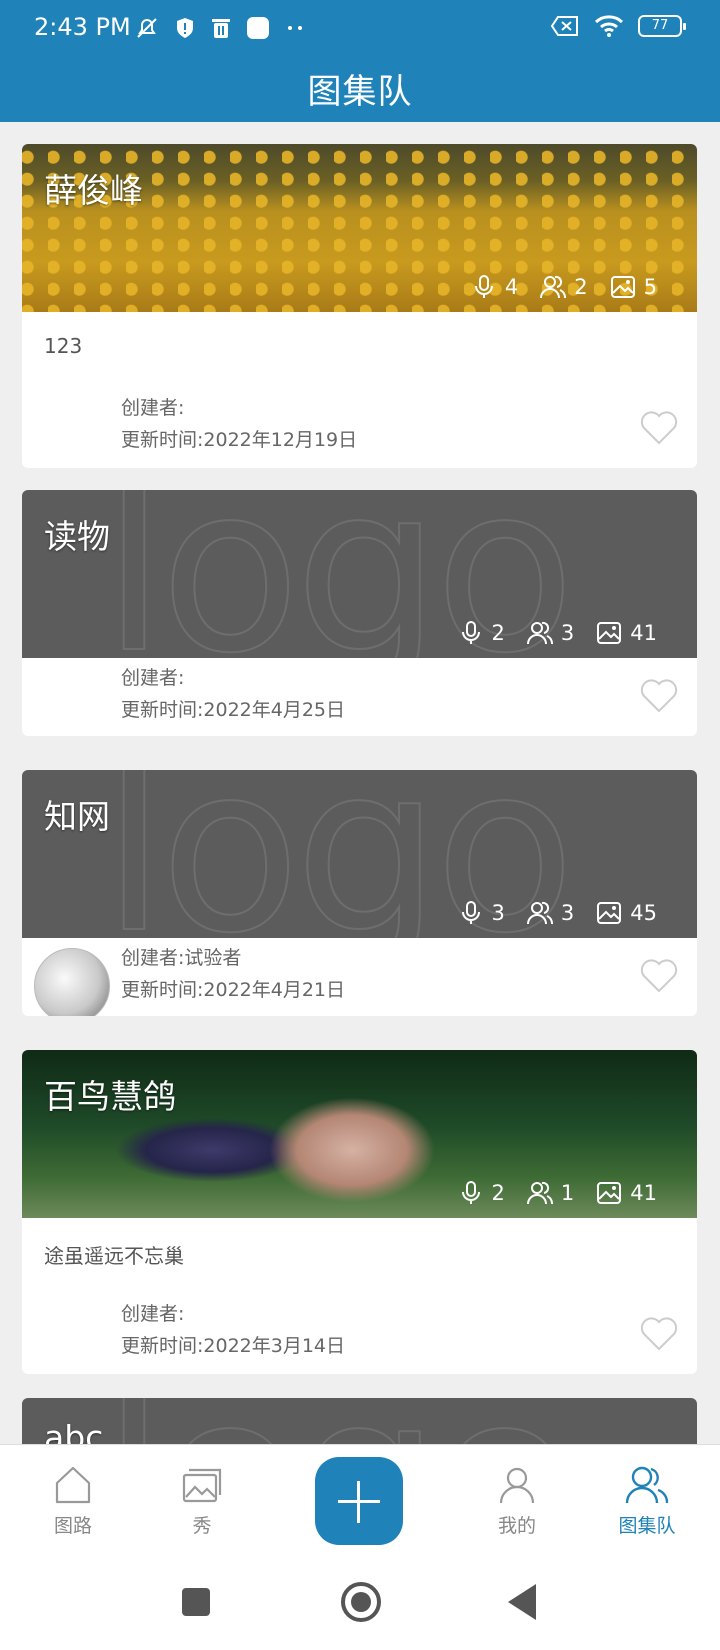 The image size is (720, 1650). I want to click on app-square-icon, so click(258, 28).